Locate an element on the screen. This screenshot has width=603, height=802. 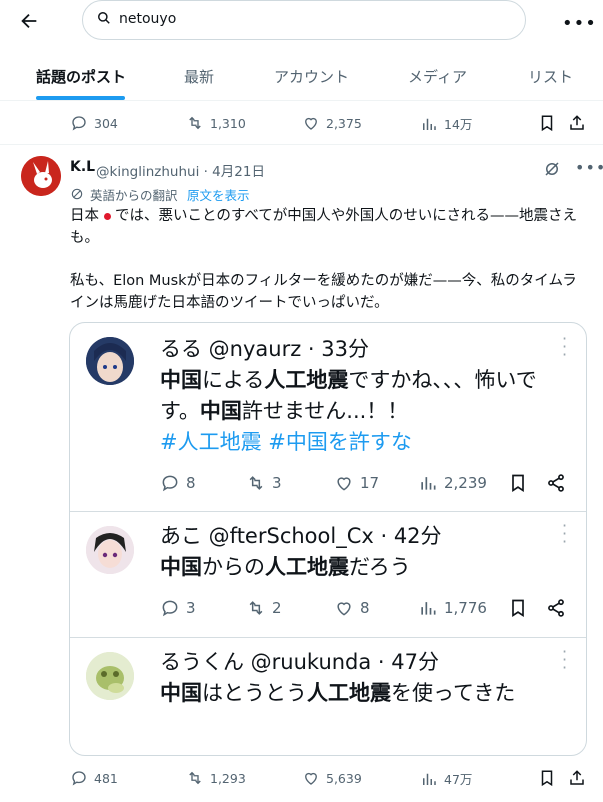
reply-metric: 3 is located at coordinates (178, 608).